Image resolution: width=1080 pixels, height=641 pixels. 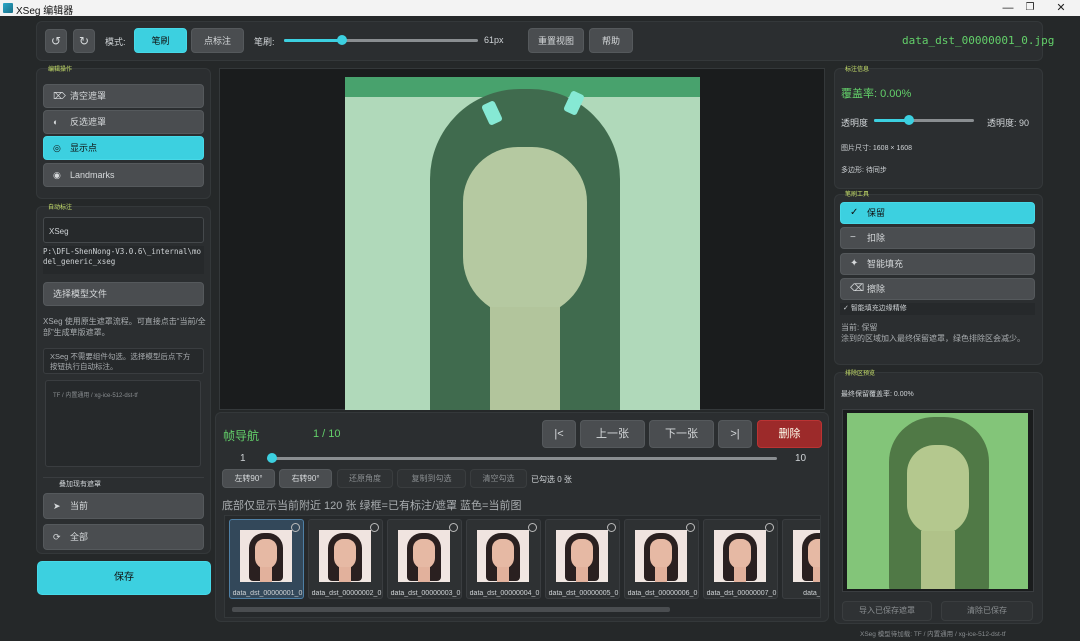 What do you see at coordinates (860, 374) in the screenshot?
I see `preview-title: 排除区预览` at bounding box center [860, 374].